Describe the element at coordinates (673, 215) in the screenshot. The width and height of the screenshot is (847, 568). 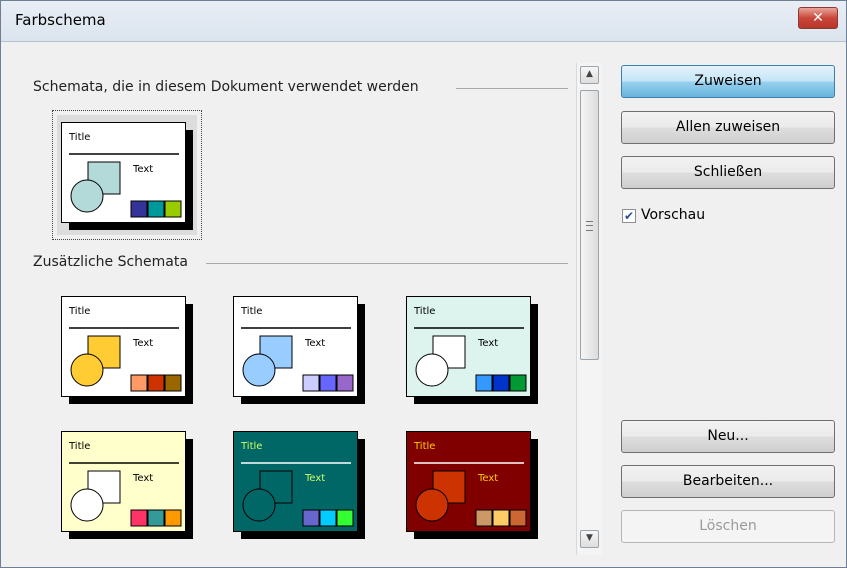
I see `preview-label: Vorschau` at that location.